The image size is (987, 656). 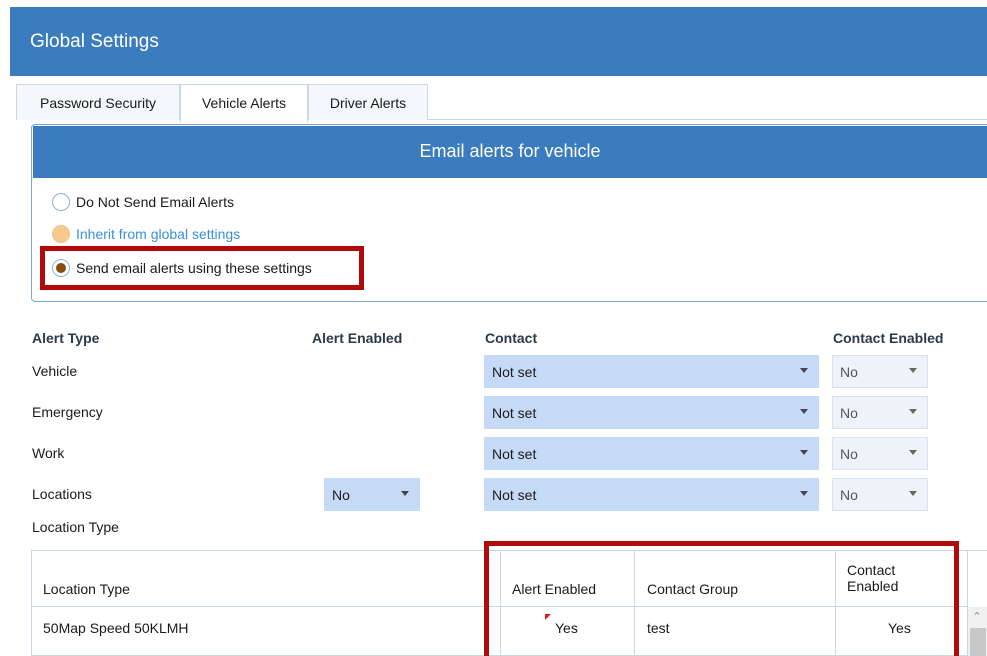 I want to click on row-label-vehicle: Vehicle, so click(x=55, y=371).